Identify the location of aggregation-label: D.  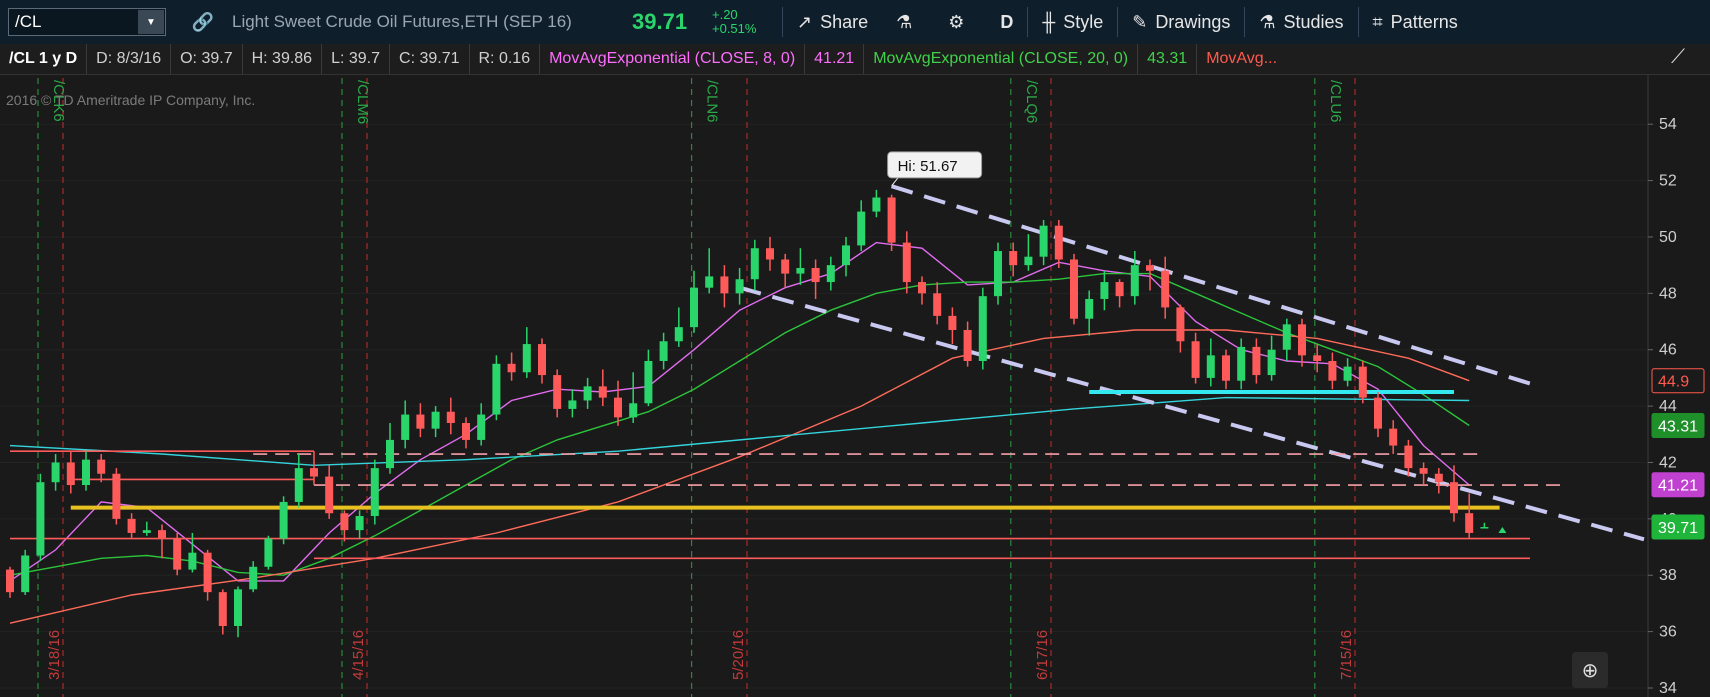
(1007, 21).